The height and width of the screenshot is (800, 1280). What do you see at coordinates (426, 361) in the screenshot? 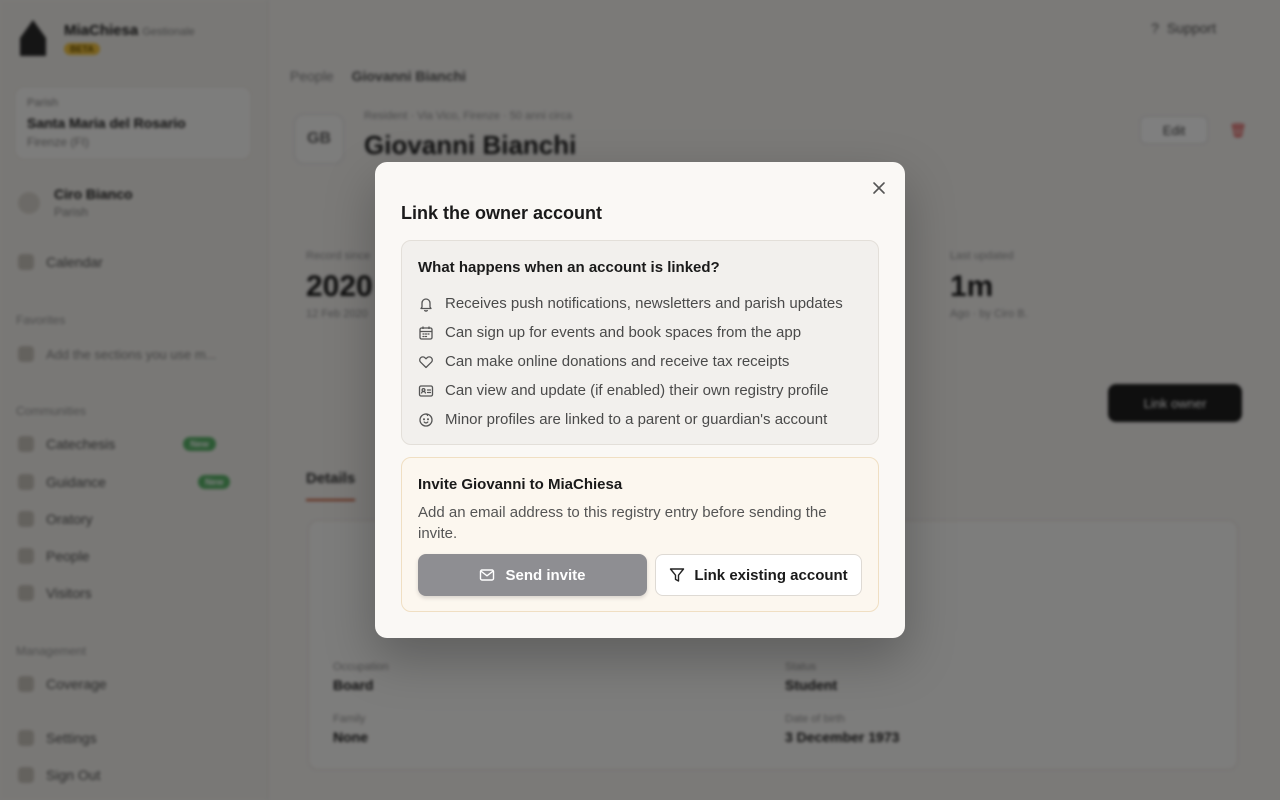
I see `heart-icon` at bounding box center [426, 361].